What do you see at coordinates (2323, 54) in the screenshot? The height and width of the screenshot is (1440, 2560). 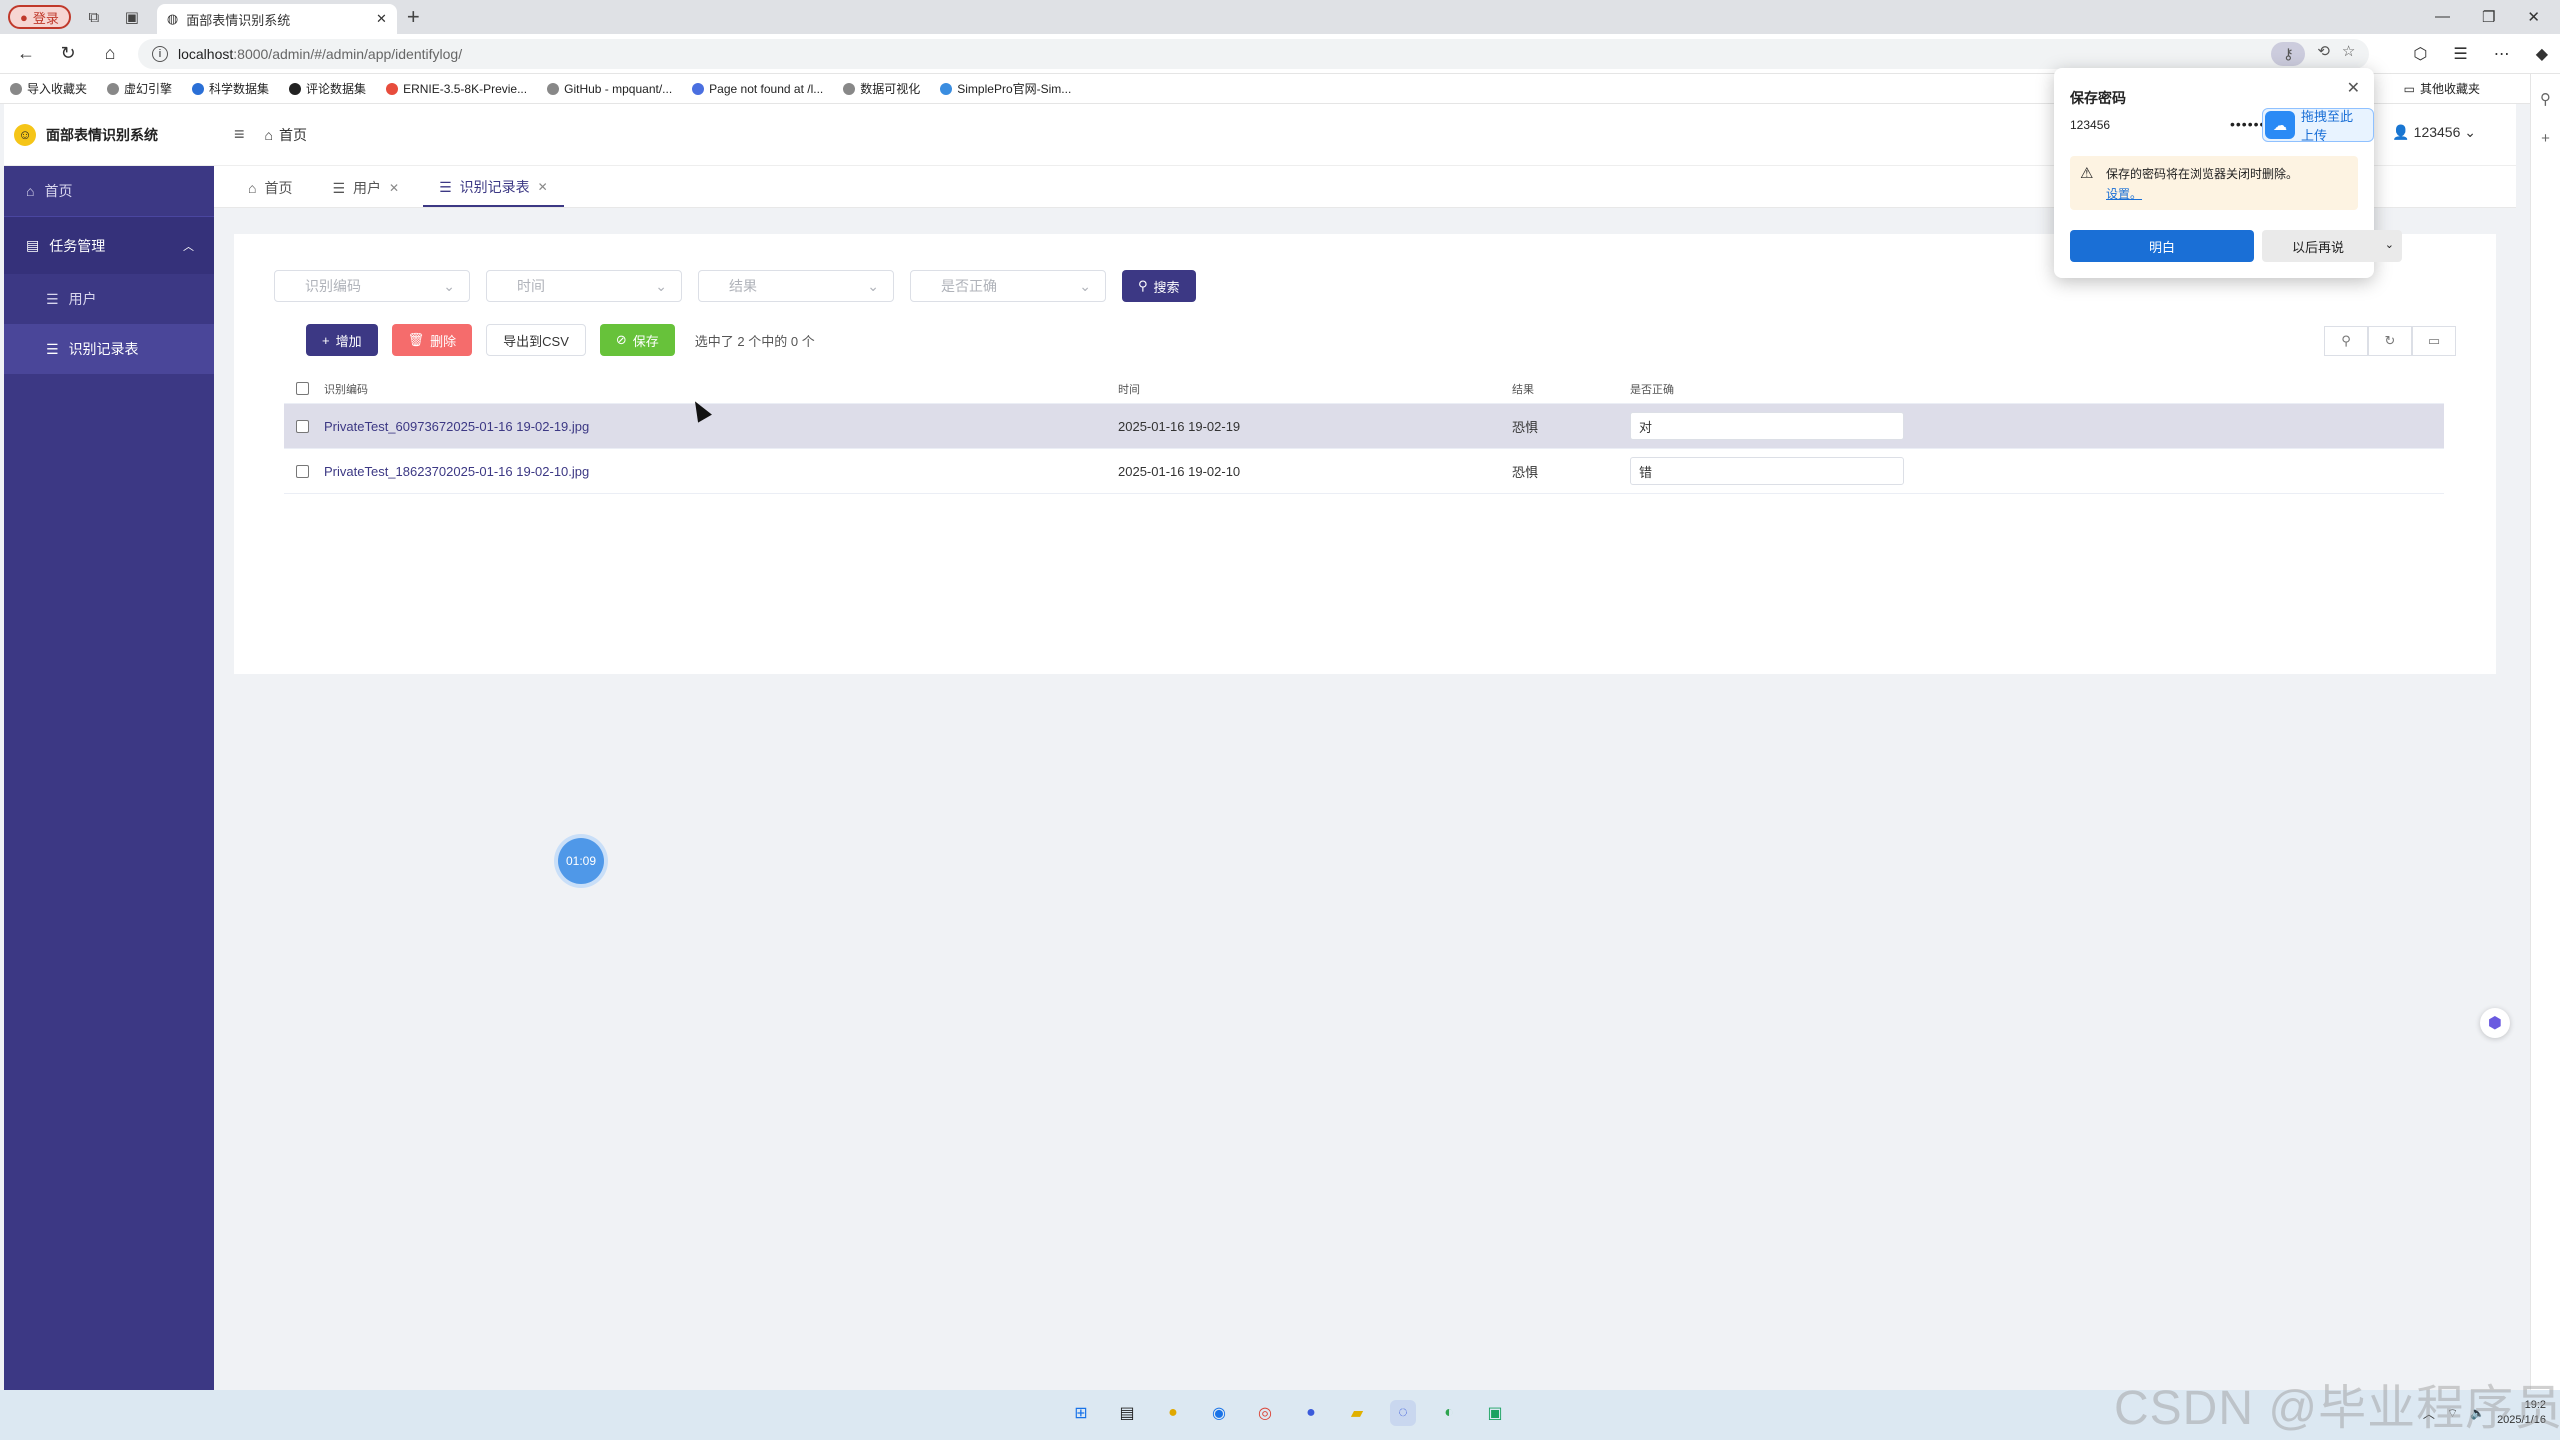 I see `translate-icon: ⟲` at bounding box center [2323, 54].